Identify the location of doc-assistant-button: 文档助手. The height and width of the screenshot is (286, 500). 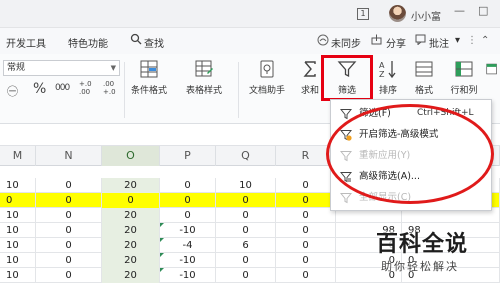
(267, 77).